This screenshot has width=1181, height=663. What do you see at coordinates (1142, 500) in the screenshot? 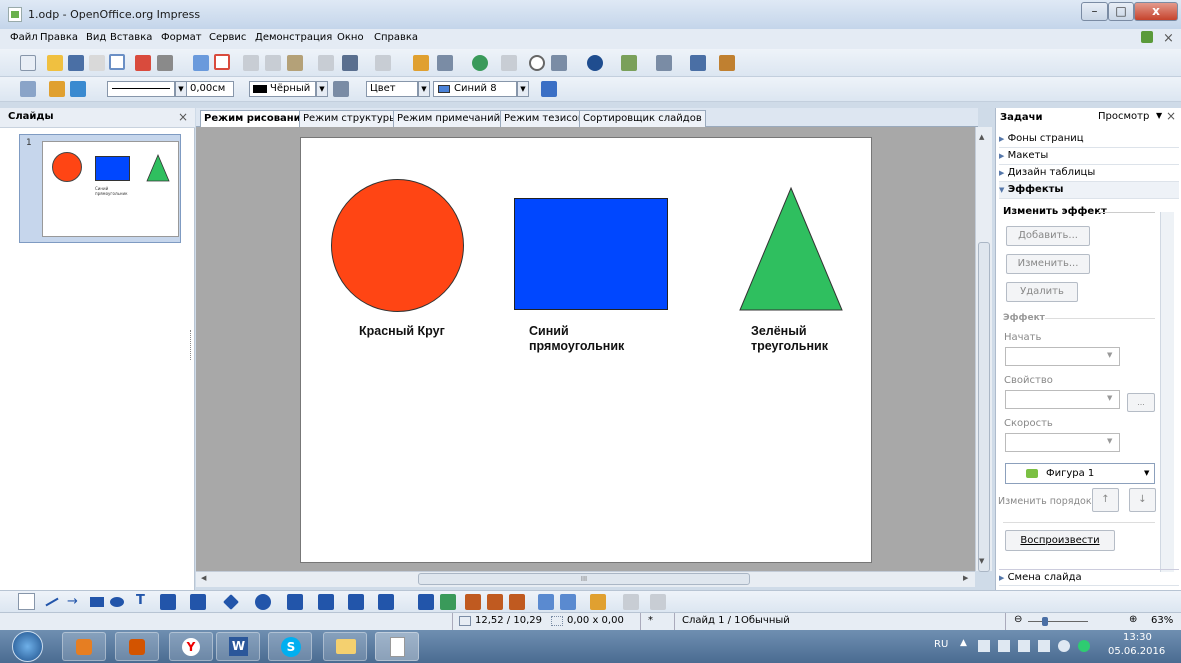
I see `move-down-button: ↓` at bounding box center [1142, 500].